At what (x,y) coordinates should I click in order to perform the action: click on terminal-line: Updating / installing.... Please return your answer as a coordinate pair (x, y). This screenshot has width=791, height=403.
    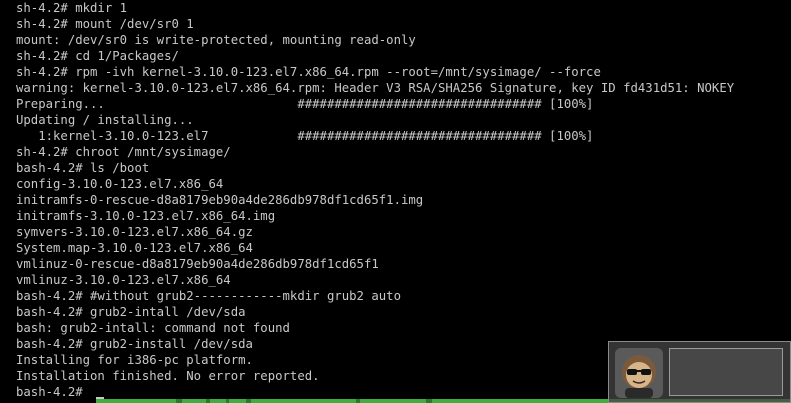
    Looking at the image, I should click on (105, 120).